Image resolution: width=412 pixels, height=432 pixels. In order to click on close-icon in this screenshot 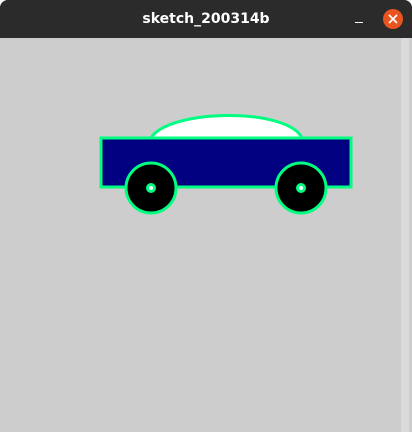, I will do `click(393, 19)`.